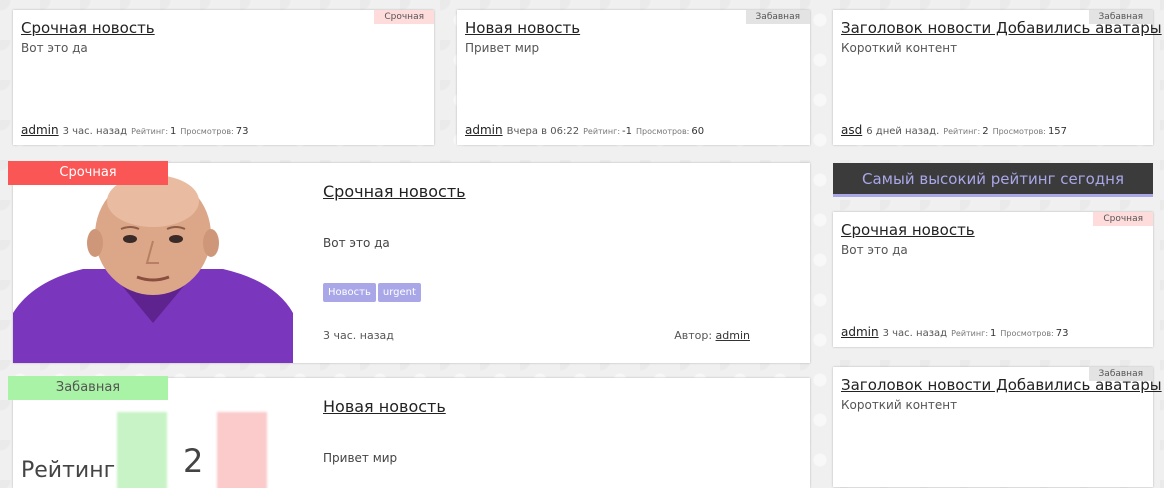 The height and width of the screenshot is (488, 1164). I want to click on feed-time: 3 час. назад, so click(358, 335).